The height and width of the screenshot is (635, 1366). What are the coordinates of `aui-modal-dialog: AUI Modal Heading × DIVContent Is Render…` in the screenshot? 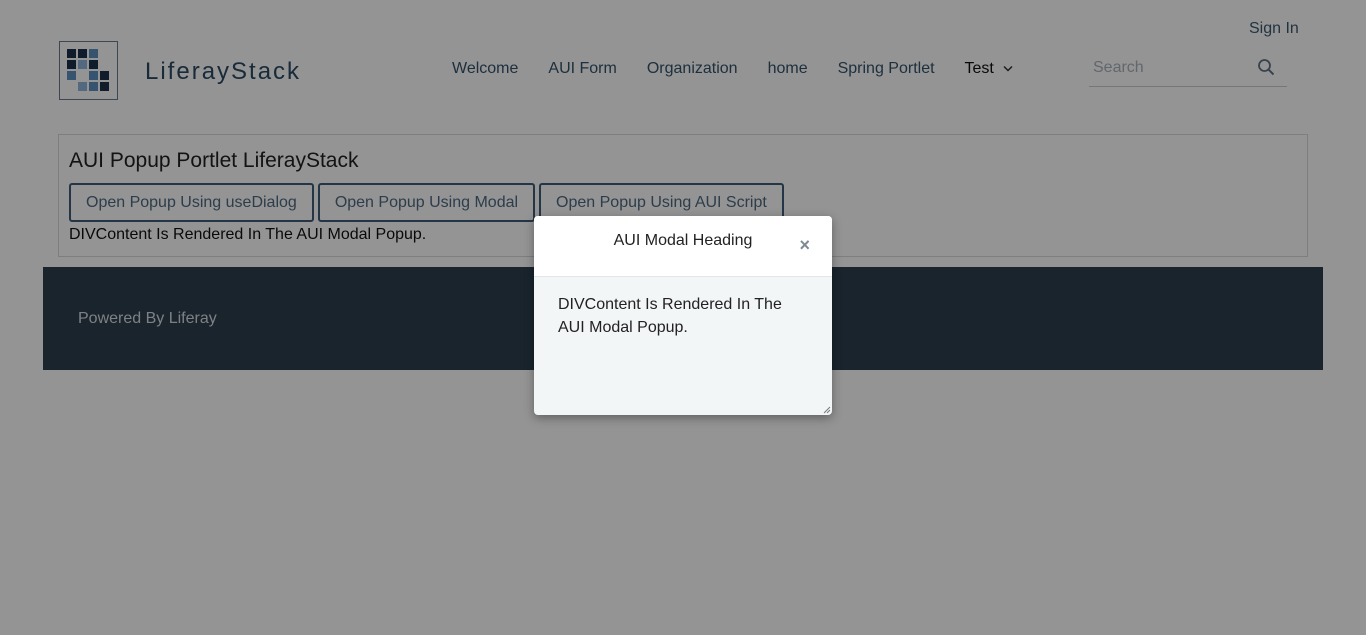 It's located at (683, 315).